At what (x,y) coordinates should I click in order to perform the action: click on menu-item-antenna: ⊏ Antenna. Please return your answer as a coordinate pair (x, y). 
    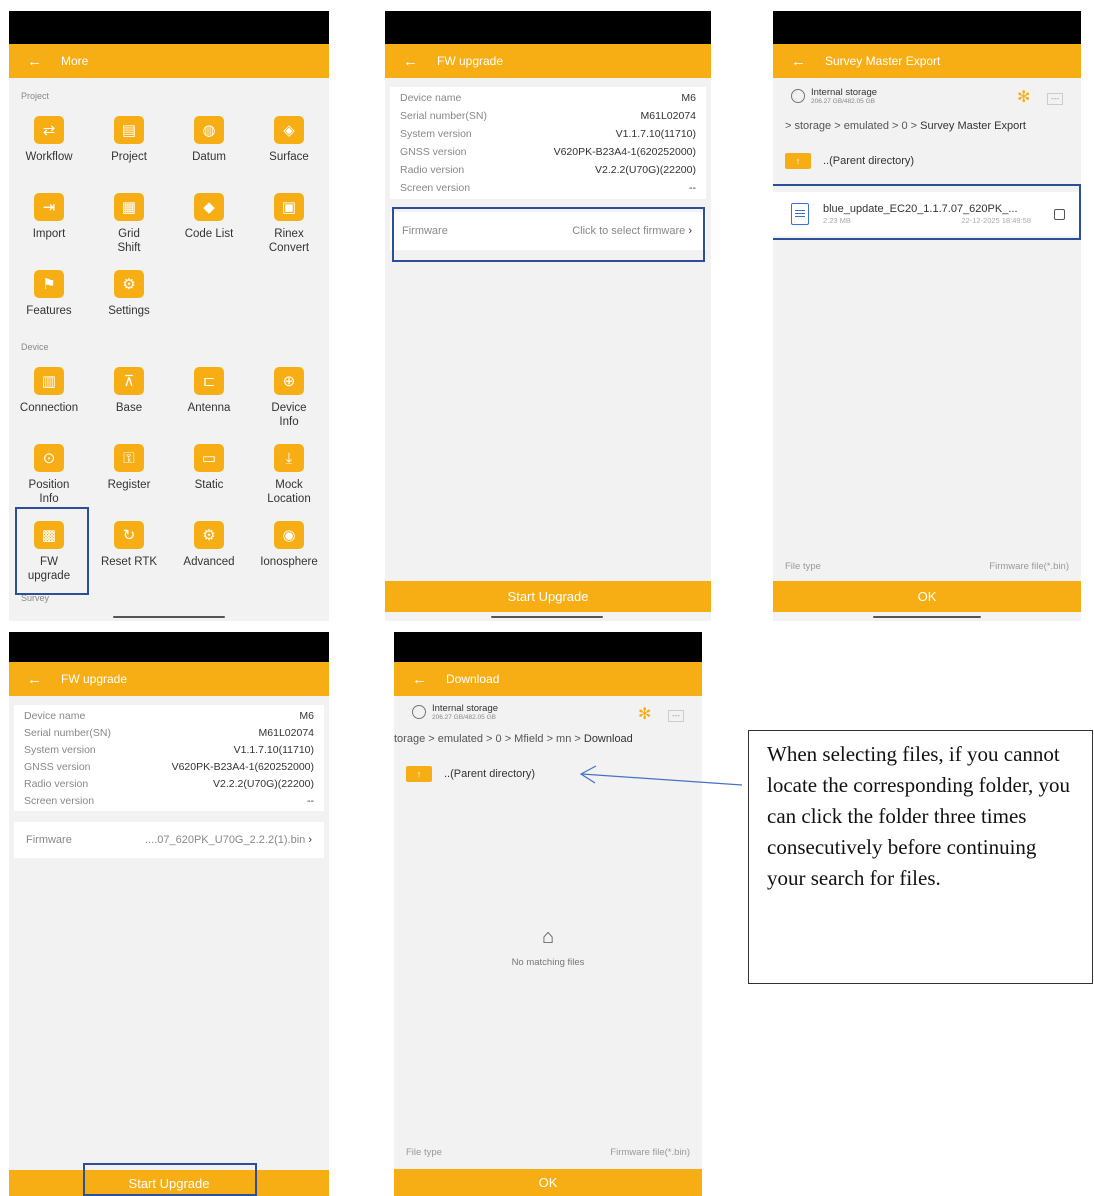
    Looking at the image, I should click on (209, 391).